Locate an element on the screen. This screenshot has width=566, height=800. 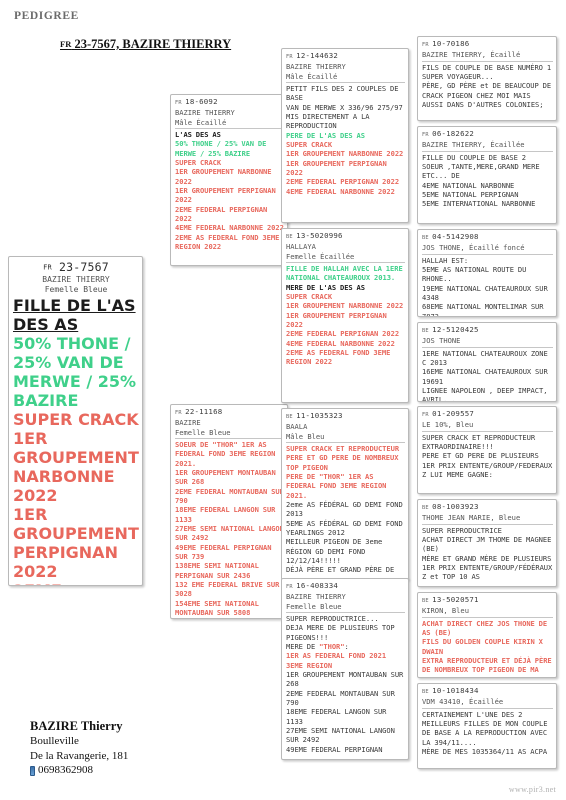
gen2-1-achievement-line: 18EME FEDERAL LANGON SUR 1133 is located at coordinates (227, 514).